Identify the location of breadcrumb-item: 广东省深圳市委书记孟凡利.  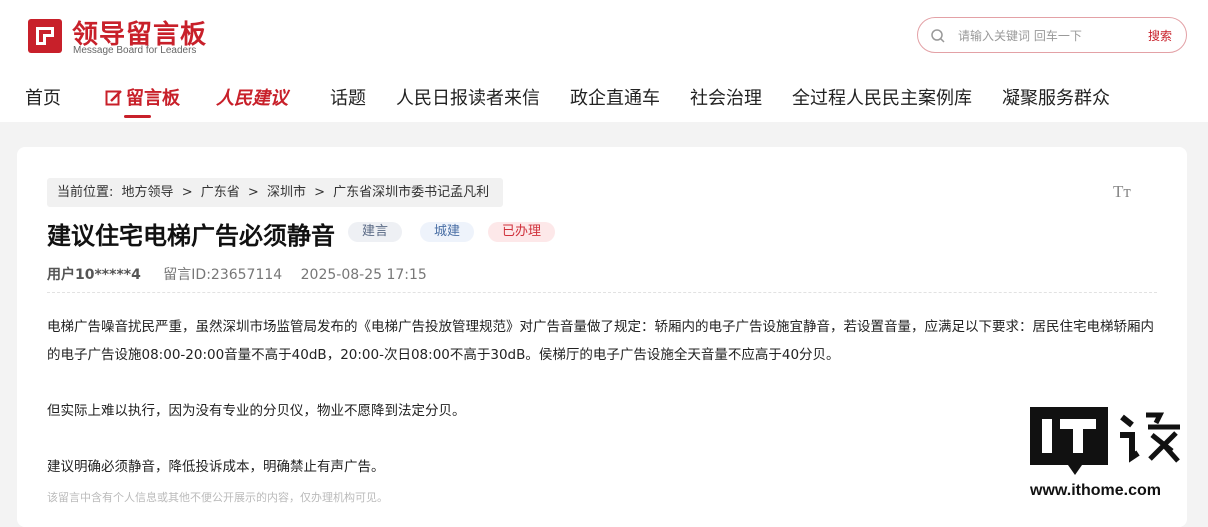
(411, 192).